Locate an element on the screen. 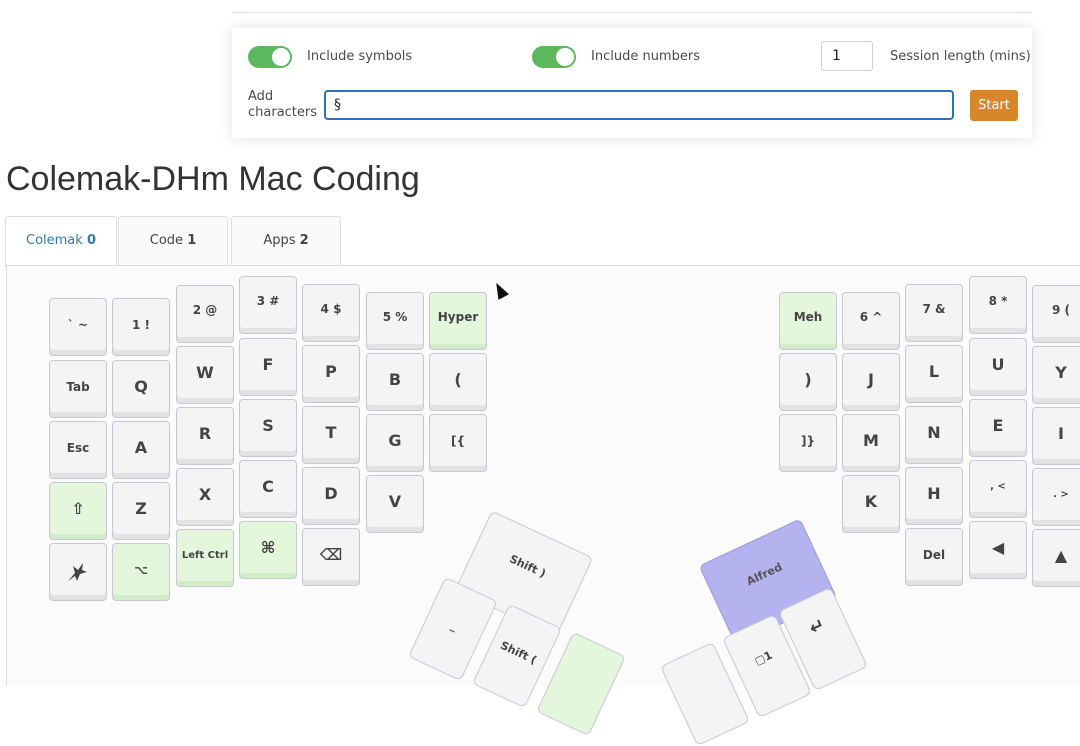 This screenshot has height=746, width=1080. key-b: B is located at coordinates (395, 382).